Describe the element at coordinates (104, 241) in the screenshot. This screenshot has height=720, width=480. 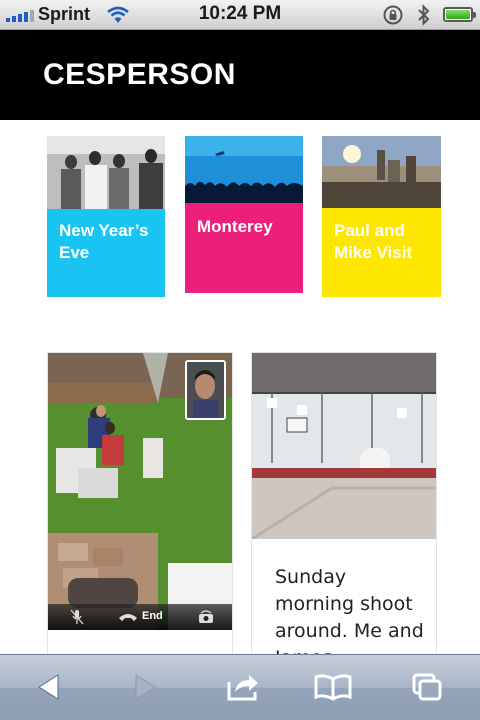
I see `album-label: New Year’s Eve` at that location.